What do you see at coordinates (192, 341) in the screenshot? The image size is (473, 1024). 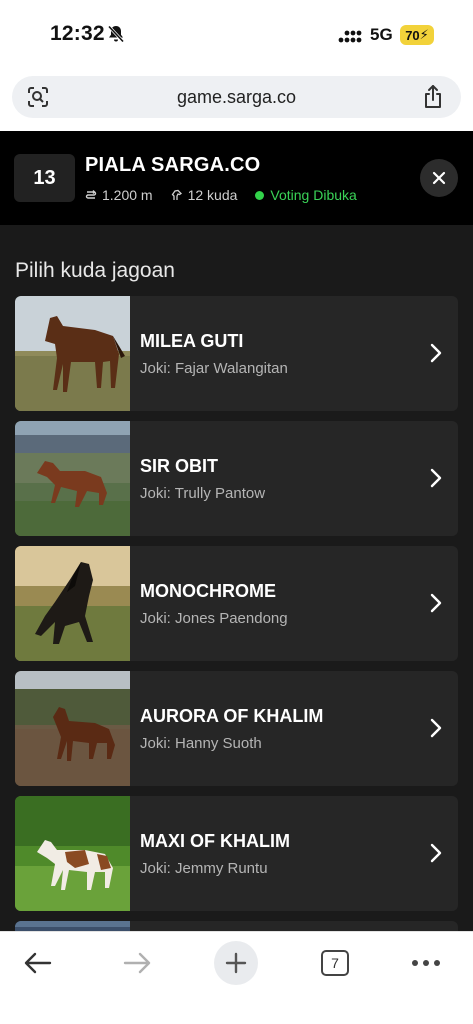 I see `horse-name: MILEA GUTI` at bounding box center [192, 341].